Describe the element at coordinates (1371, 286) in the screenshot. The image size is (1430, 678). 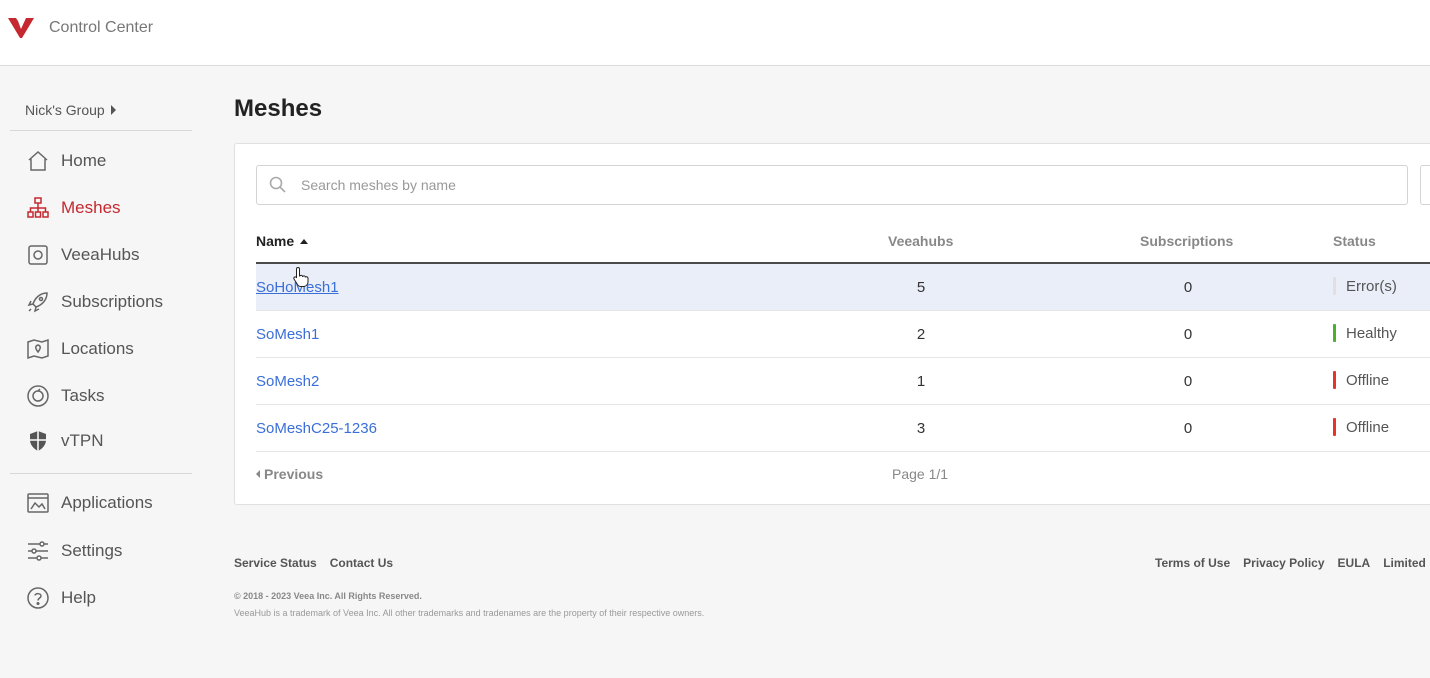
I see `status-text: Error(s)` at that location.